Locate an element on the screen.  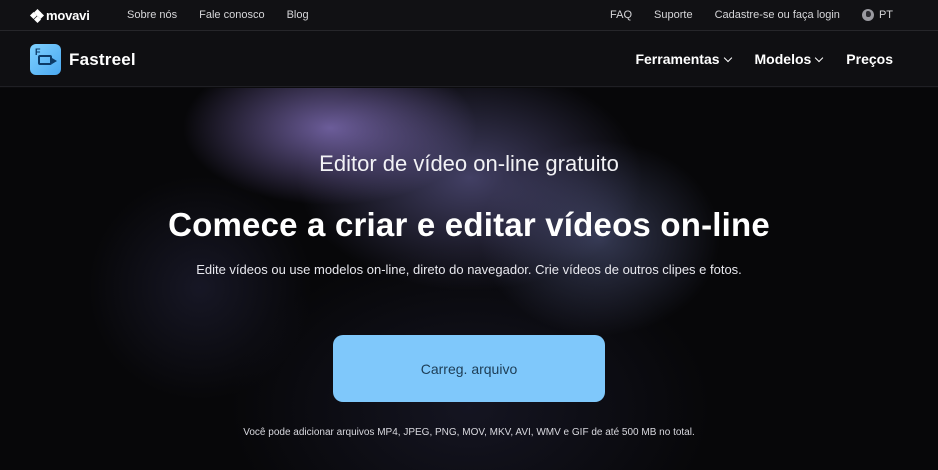
nav-templates: Modelos is located at coordinates (789, 59).